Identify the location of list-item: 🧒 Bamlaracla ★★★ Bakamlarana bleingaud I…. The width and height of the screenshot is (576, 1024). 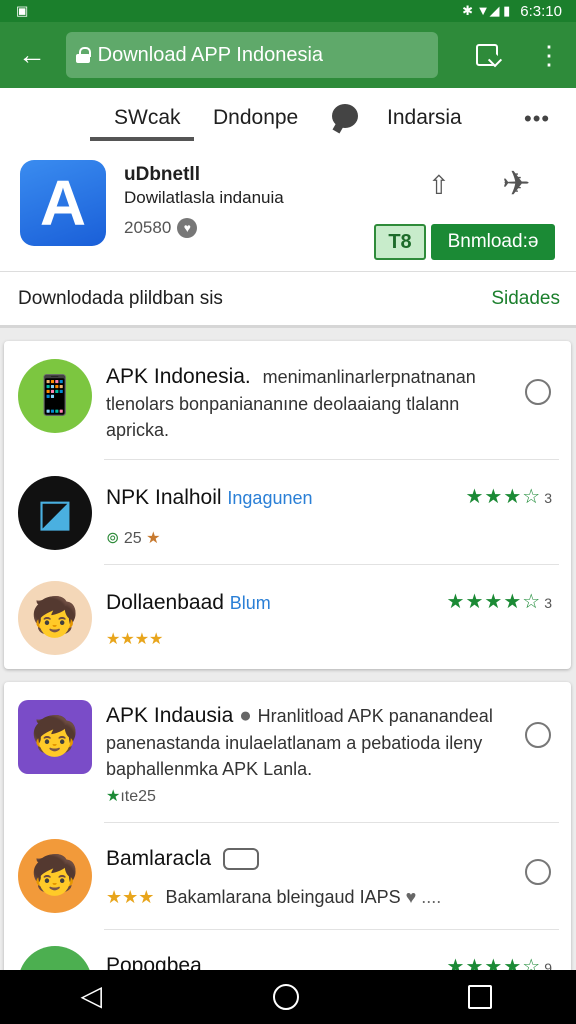
(287, 876).